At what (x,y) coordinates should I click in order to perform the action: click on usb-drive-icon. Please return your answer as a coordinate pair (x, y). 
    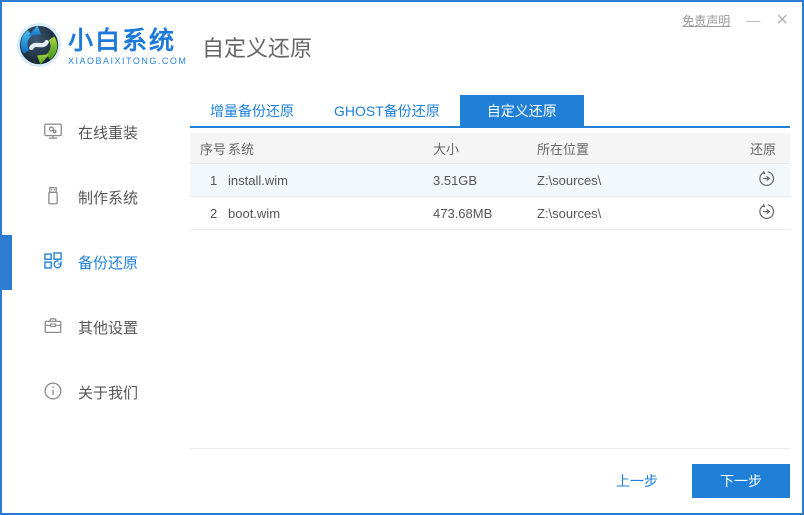
    Looking at the image, I should click on (53, 198).